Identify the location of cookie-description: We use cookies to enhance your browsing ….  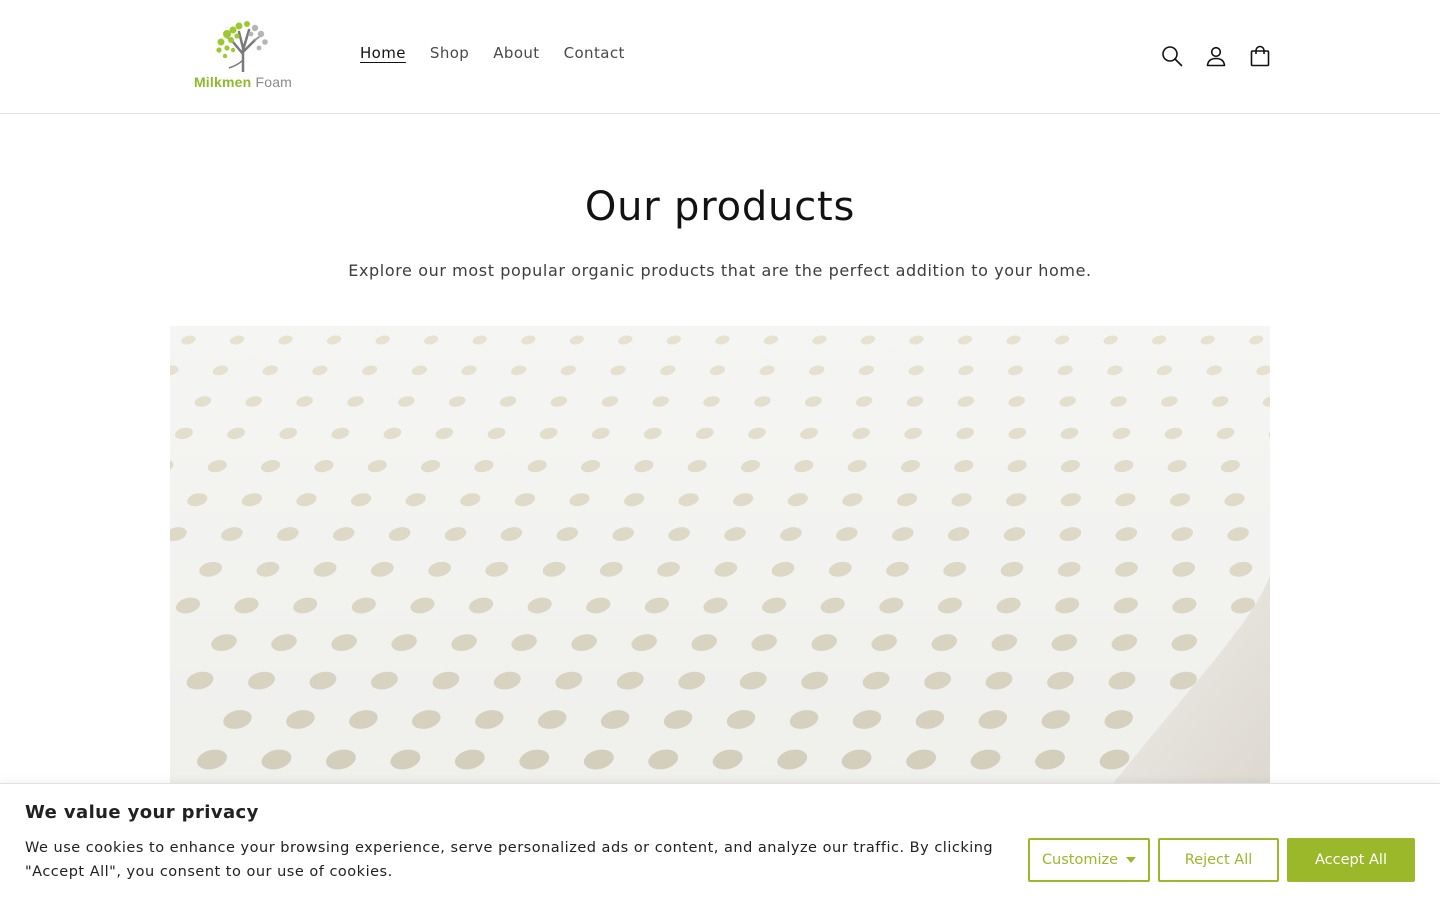
(509, 860).